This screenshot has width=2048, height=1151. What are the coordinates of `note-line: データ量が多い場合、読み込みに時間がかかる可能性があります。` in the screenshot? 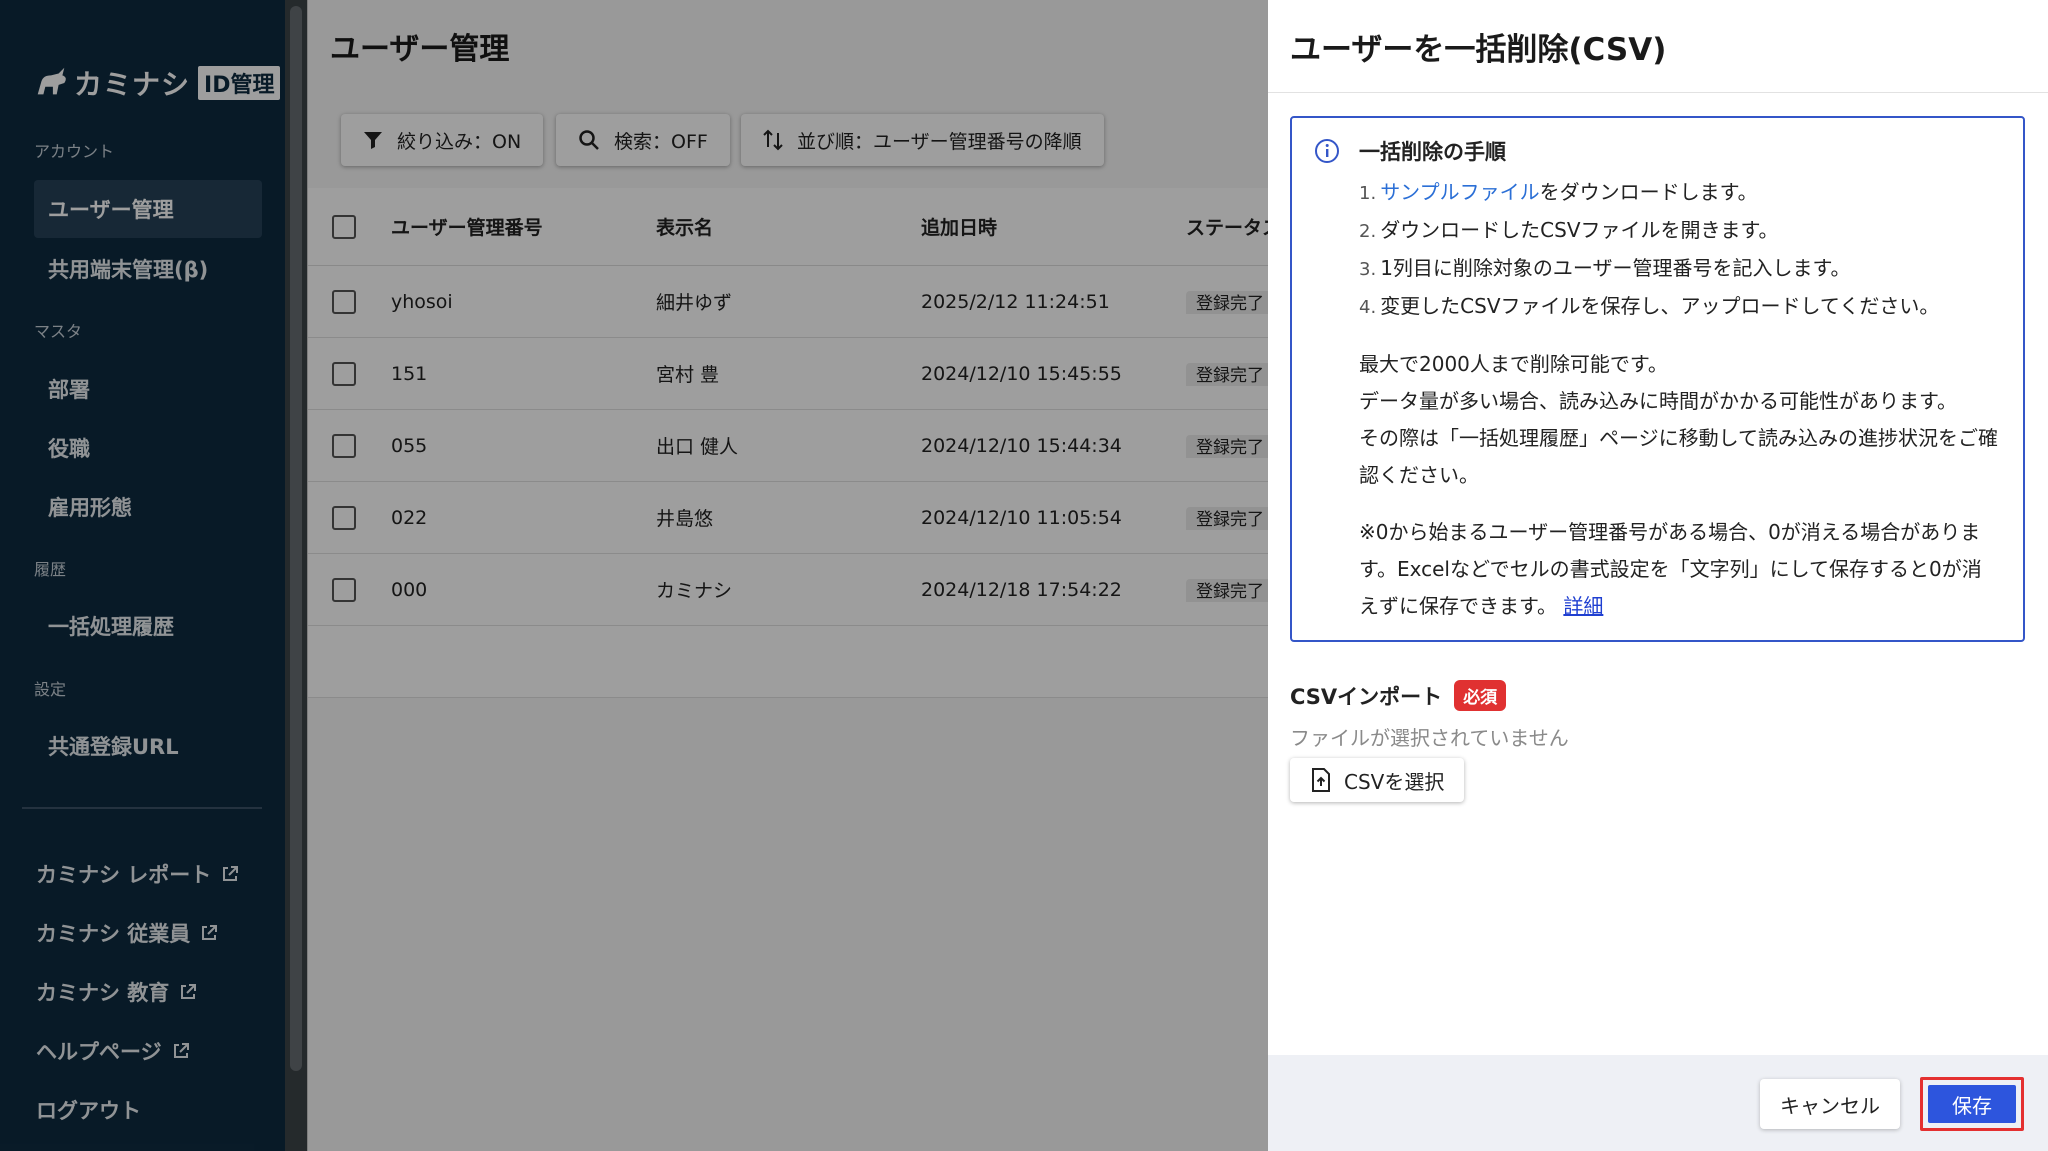 It's located at (1658, 401).